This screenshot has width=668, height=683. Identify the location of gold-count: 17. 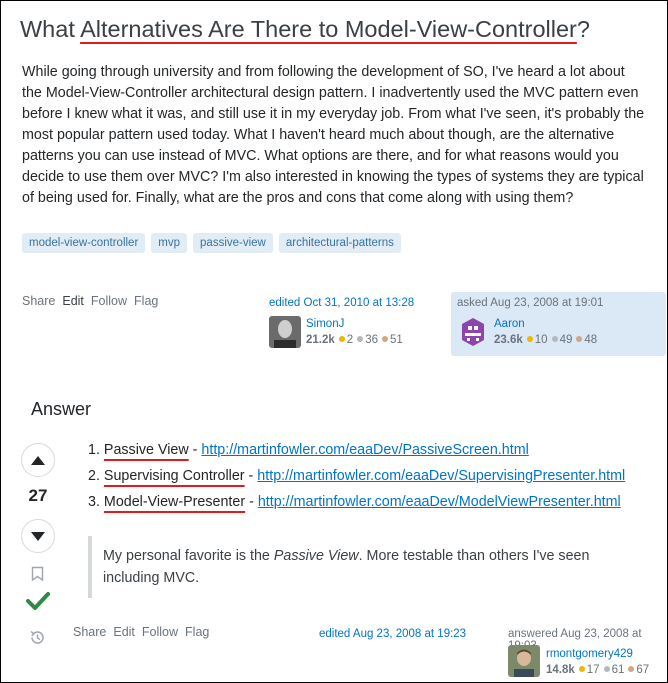
(593, 670).